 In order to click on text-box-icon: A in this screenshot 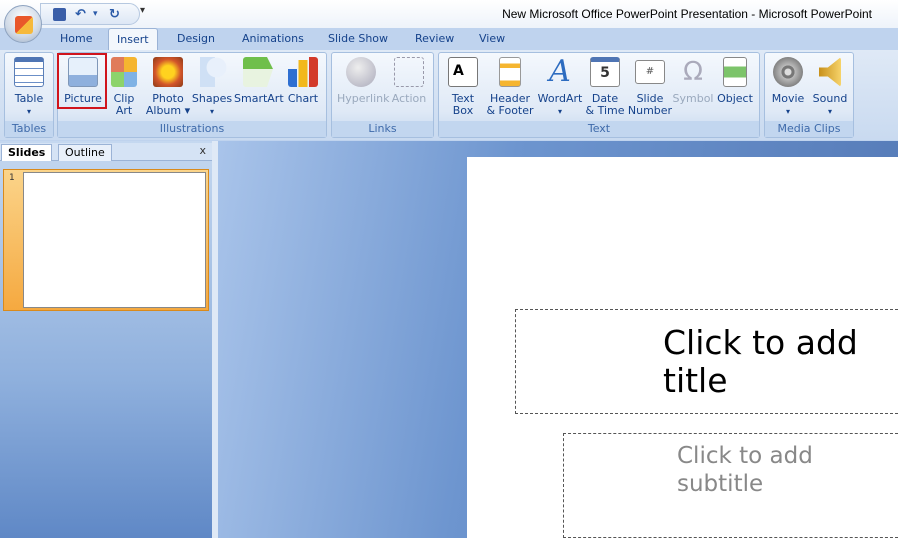, I will do `click(463, 72)`.